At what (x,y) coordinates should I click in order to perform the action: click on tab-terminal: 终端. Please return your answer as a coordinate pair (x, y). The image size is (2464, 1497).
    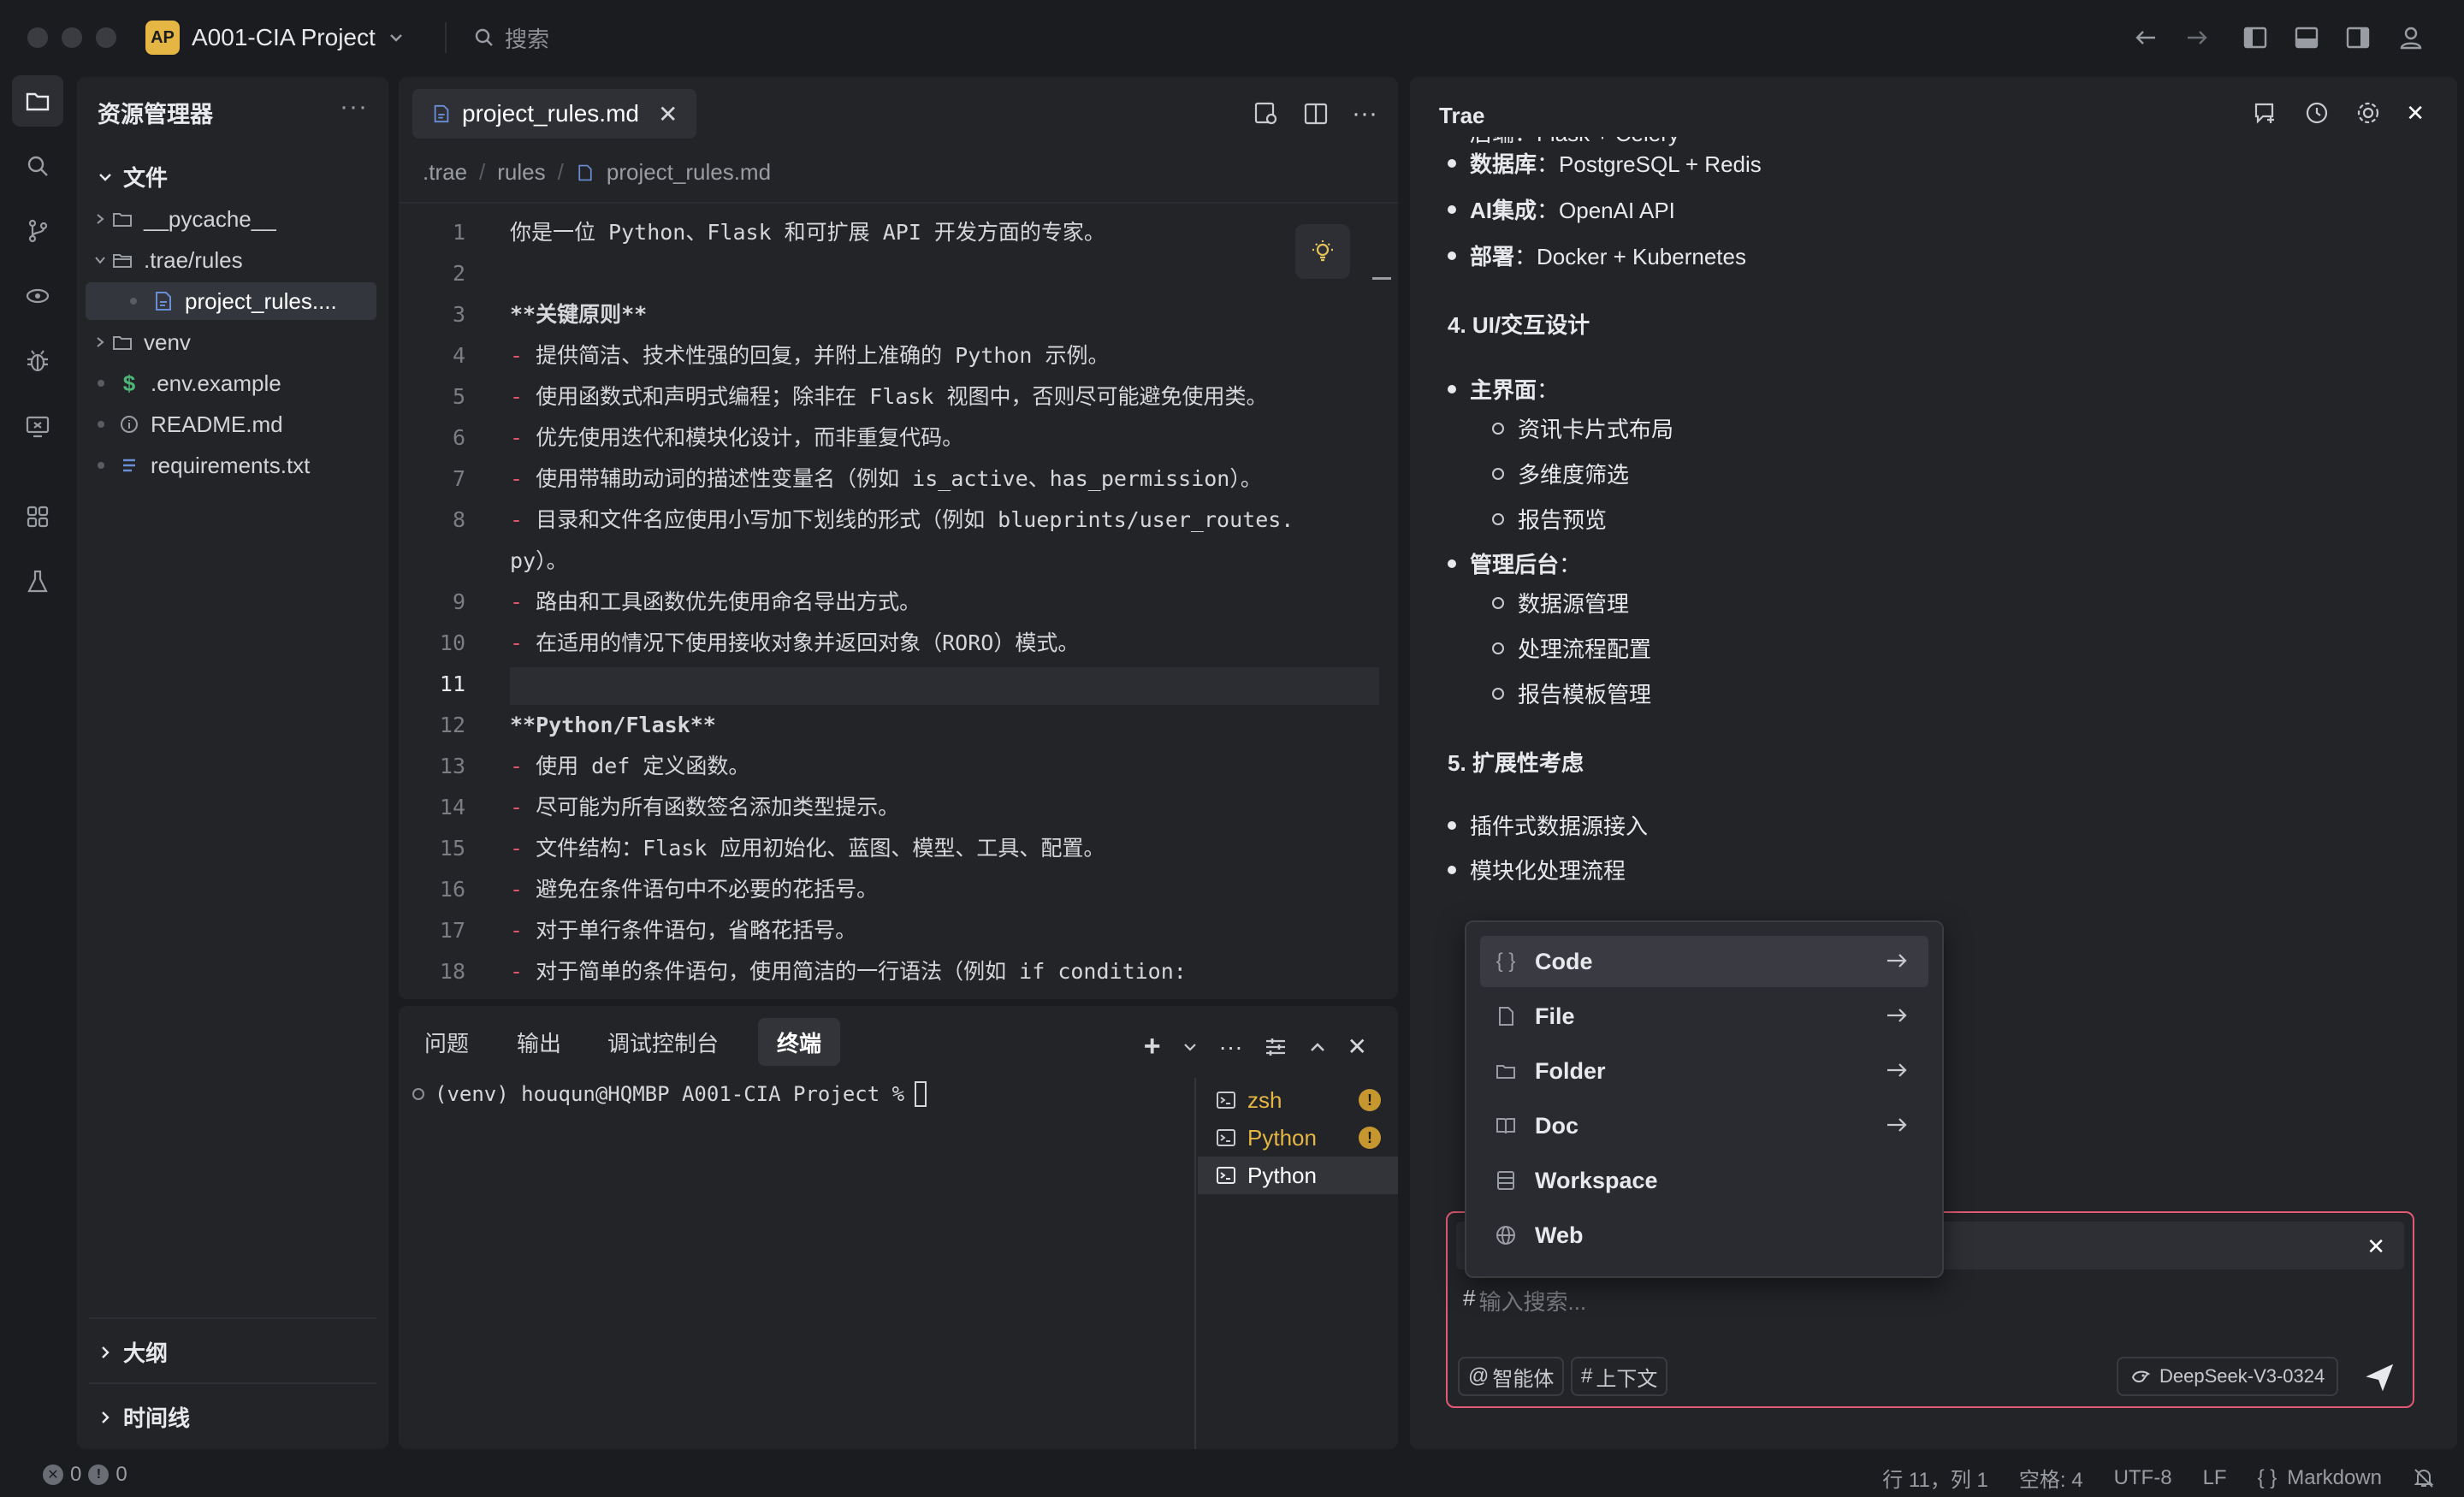
    Looking at the image, I should click on (799, 1042).